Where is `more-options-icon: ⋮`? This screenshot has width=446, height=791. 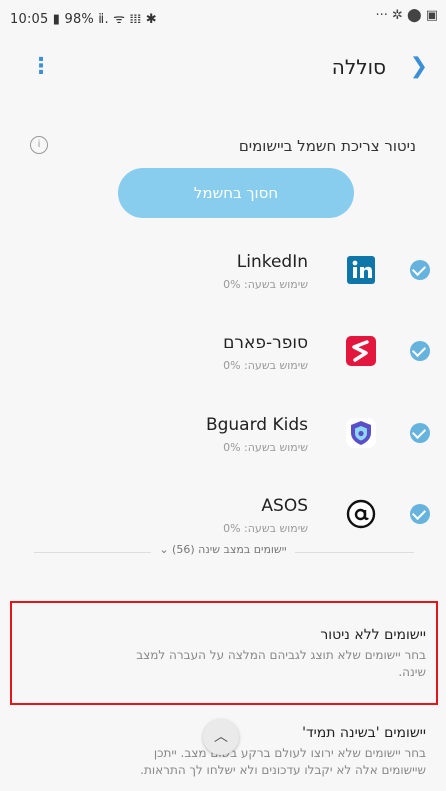
more-options-icon: ⋮ is located at coordinates (41, 66).